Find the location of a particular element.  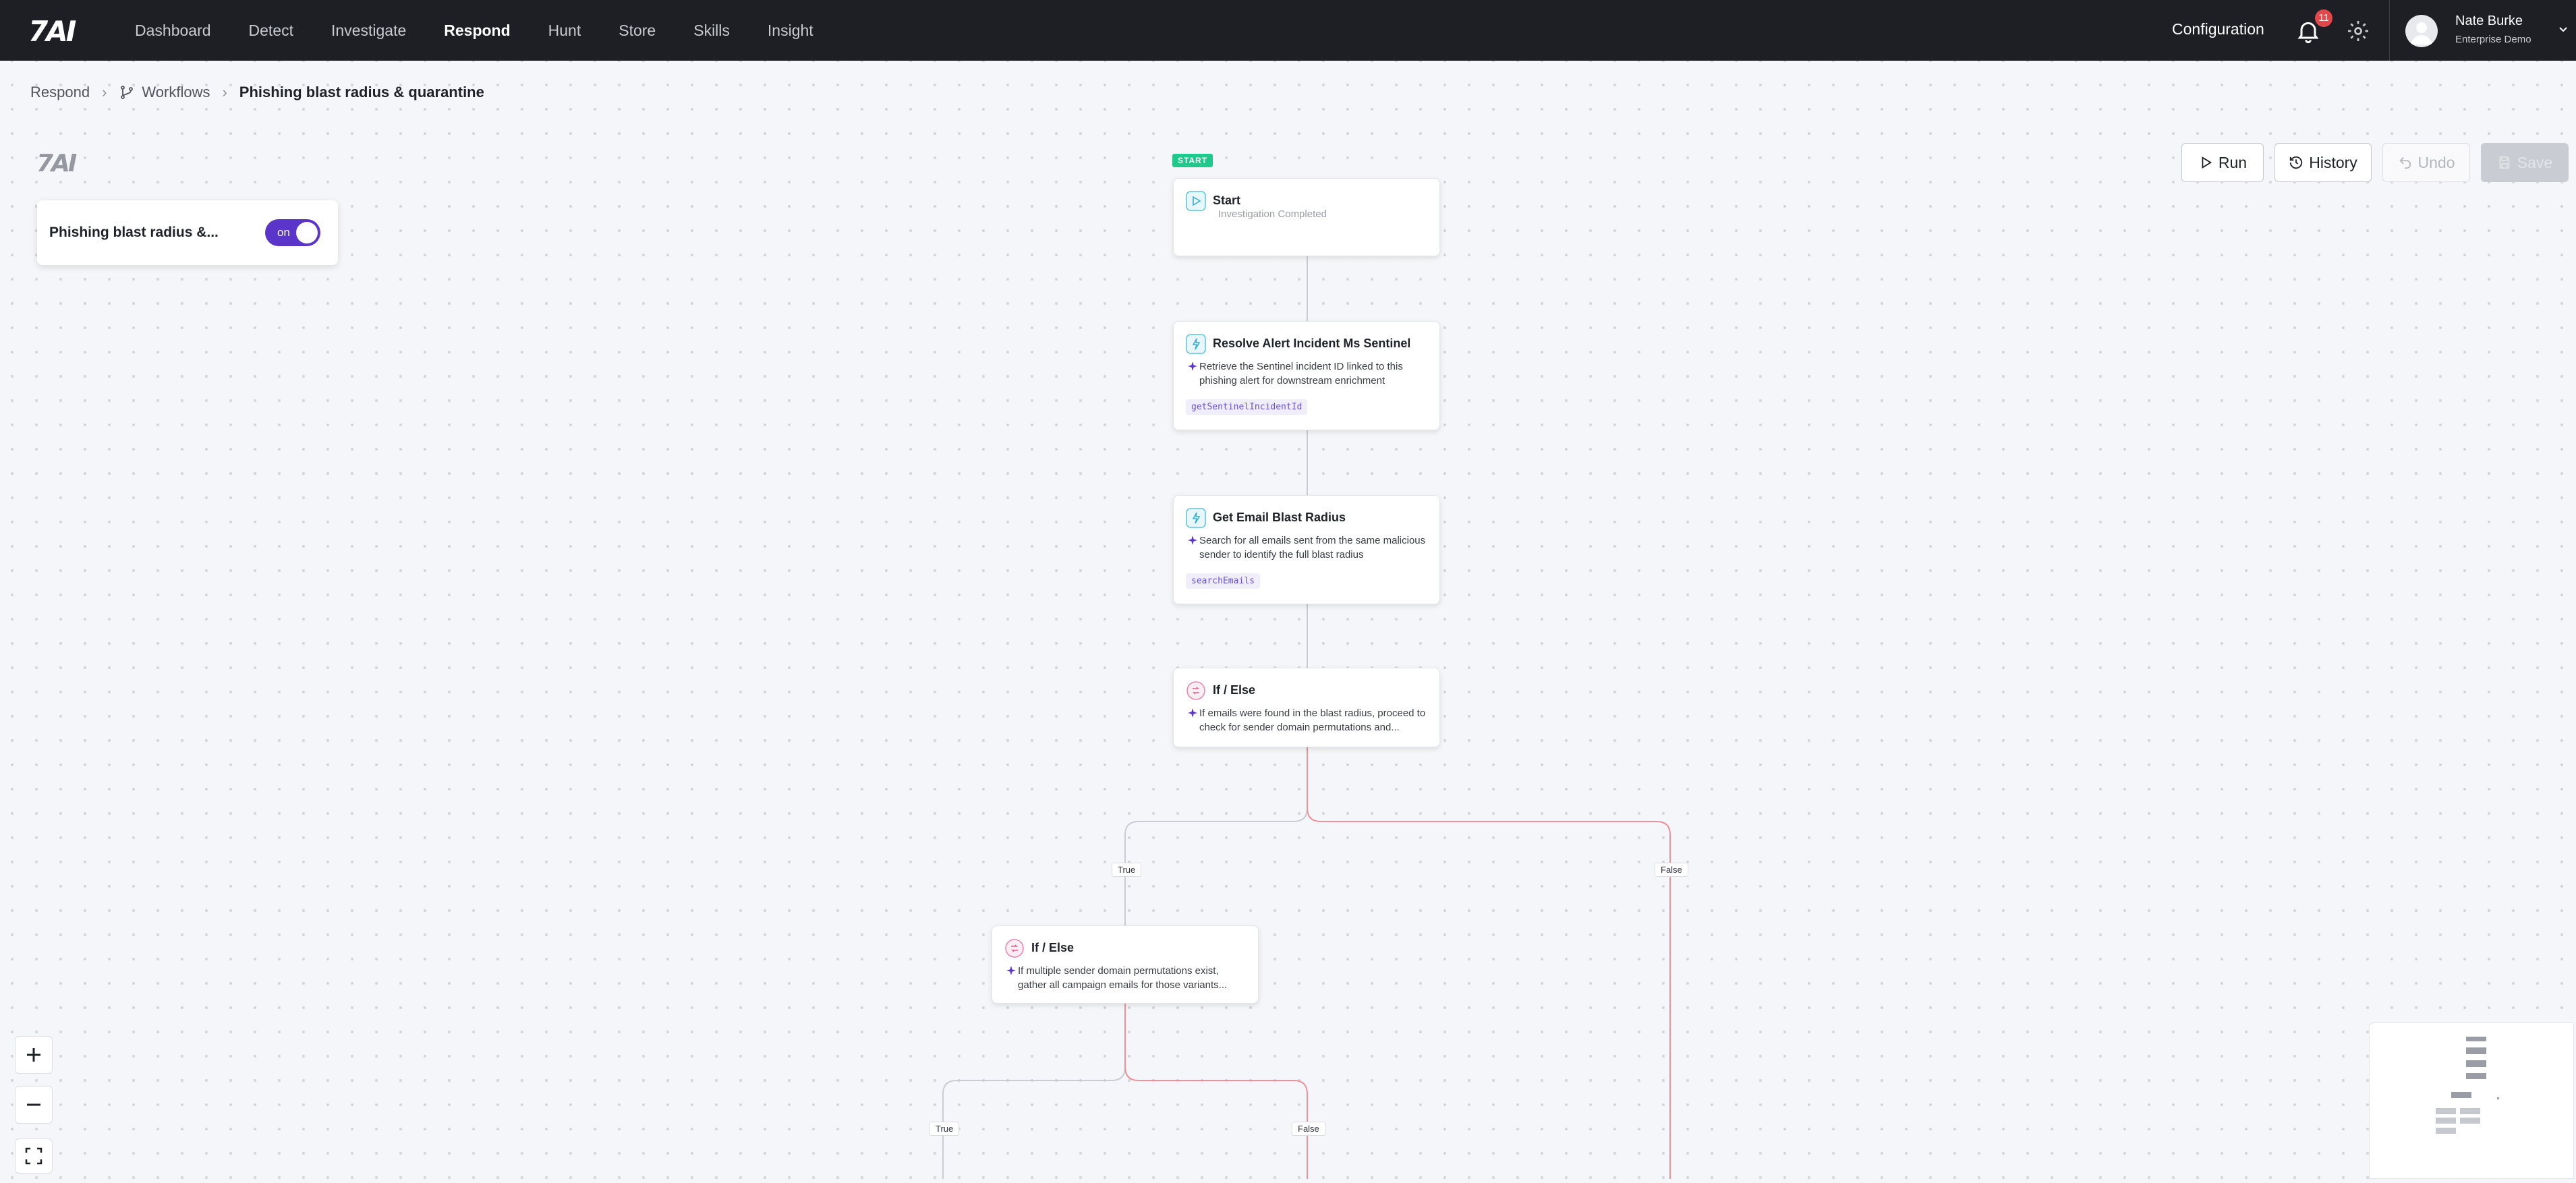

divider is located at coordinates (2389, 30).